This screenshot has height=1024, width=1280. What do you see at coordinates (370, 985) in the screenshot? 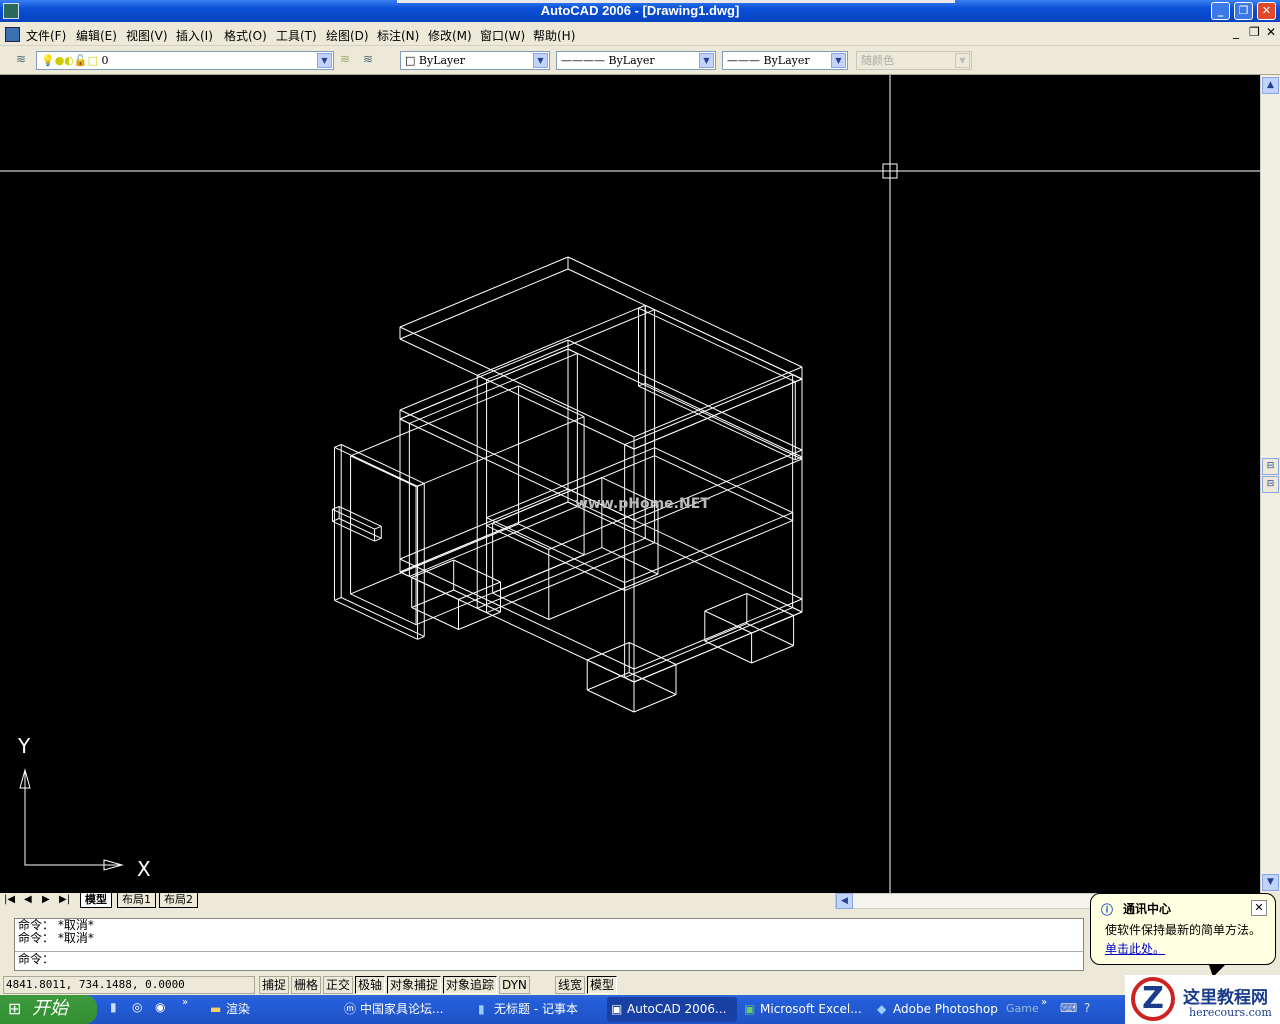
I see `status-toggle-3: 极轴` at bounding box center [370, 985].